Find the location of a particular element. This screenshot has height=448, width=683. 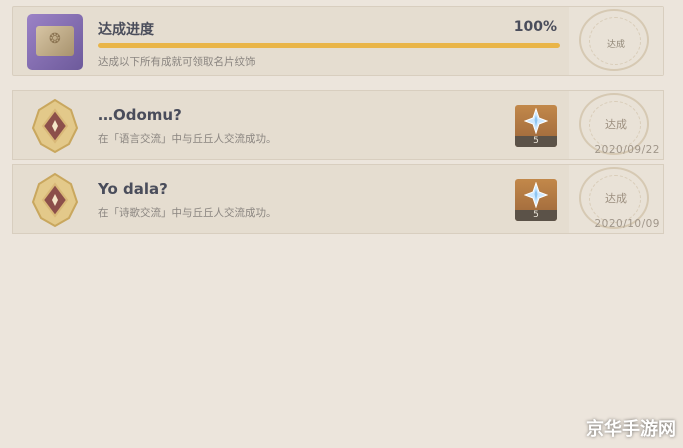

completion-stamp-zone: 达成 2020/10/09 is located at coordinates (616, 199).